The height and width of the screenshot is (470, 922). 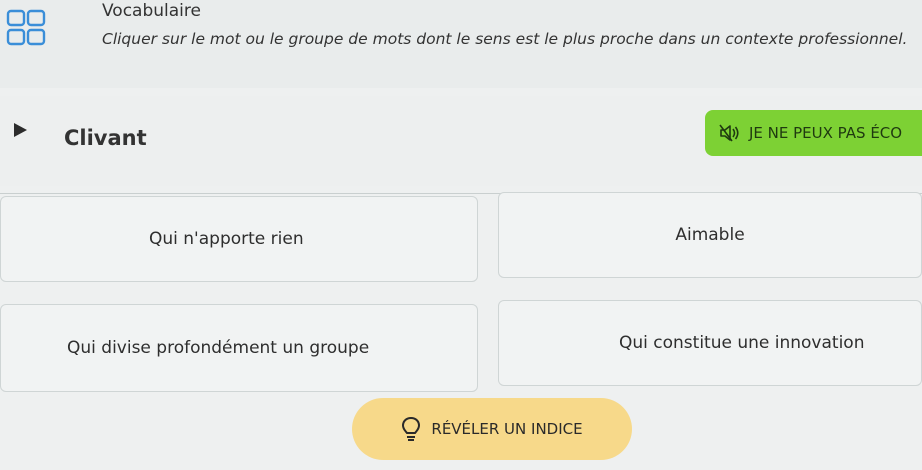 I want to click on option-3: Qui divise profondément un groupe, so click(x=239, y=348).